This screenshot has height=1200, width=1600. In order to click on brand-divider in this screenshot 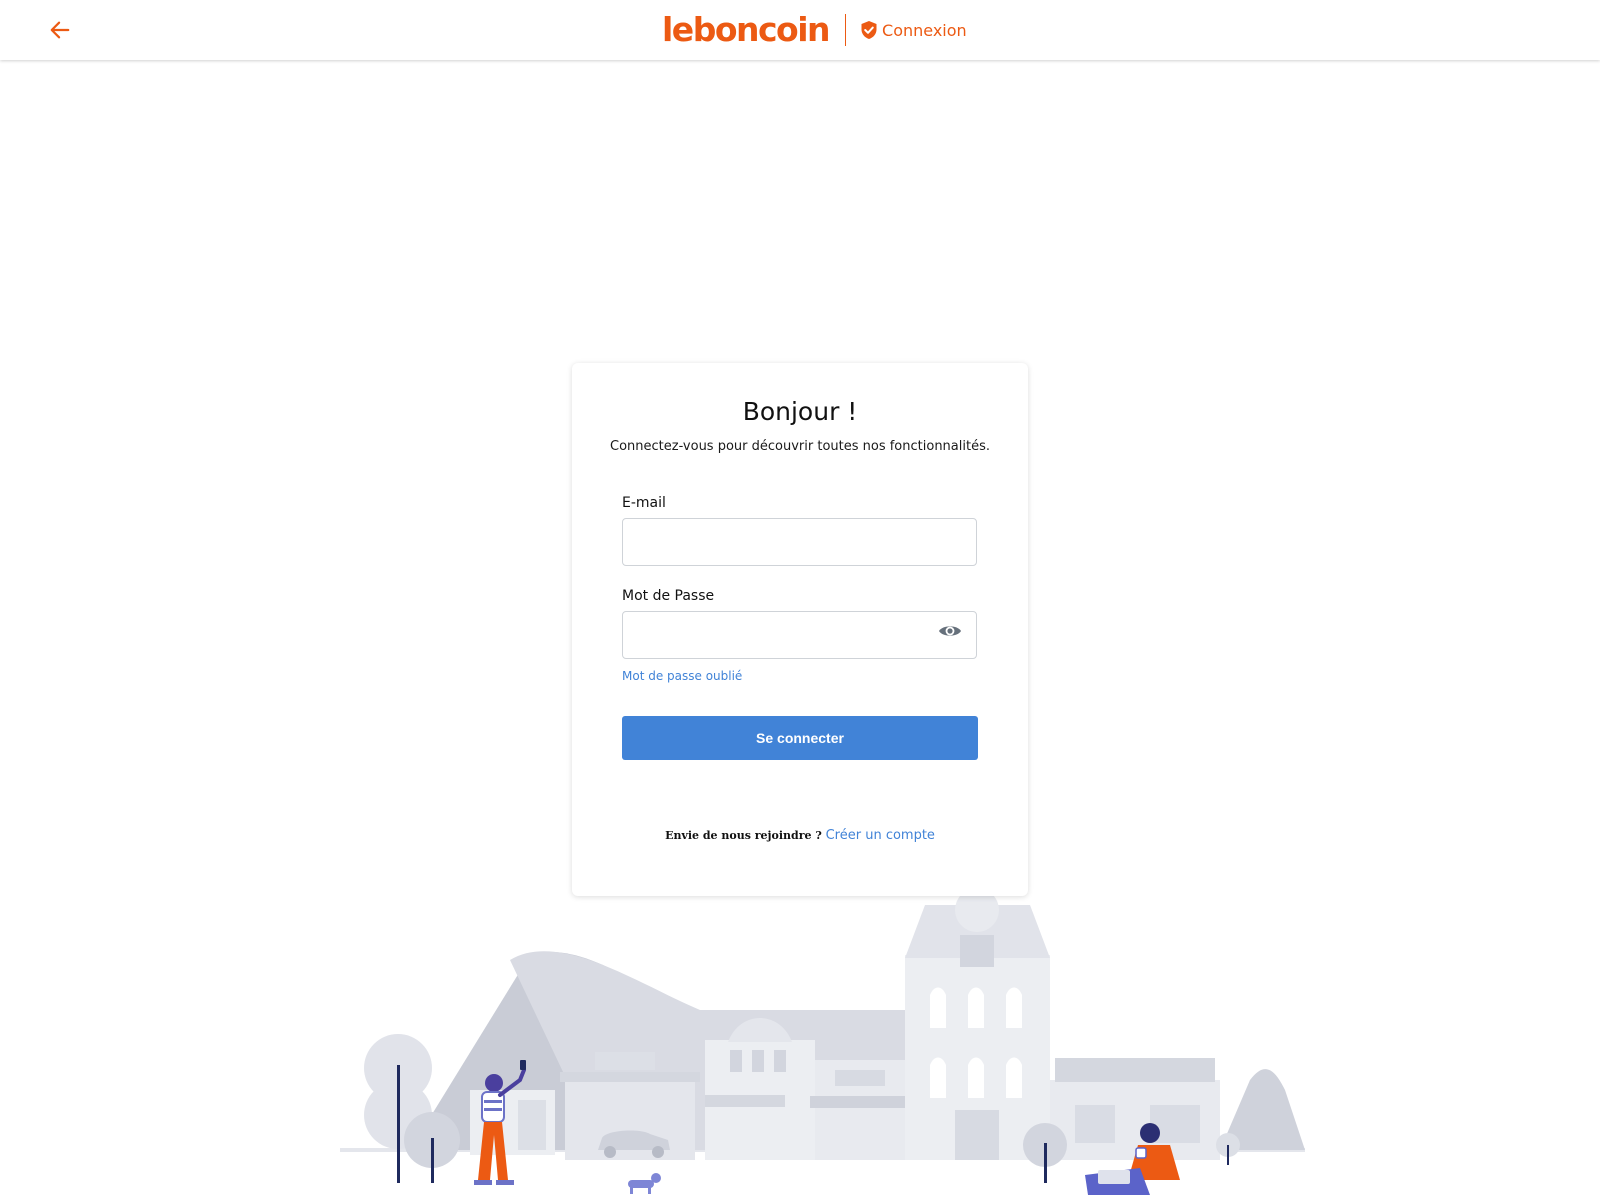, I will do `click(846, 30)`.